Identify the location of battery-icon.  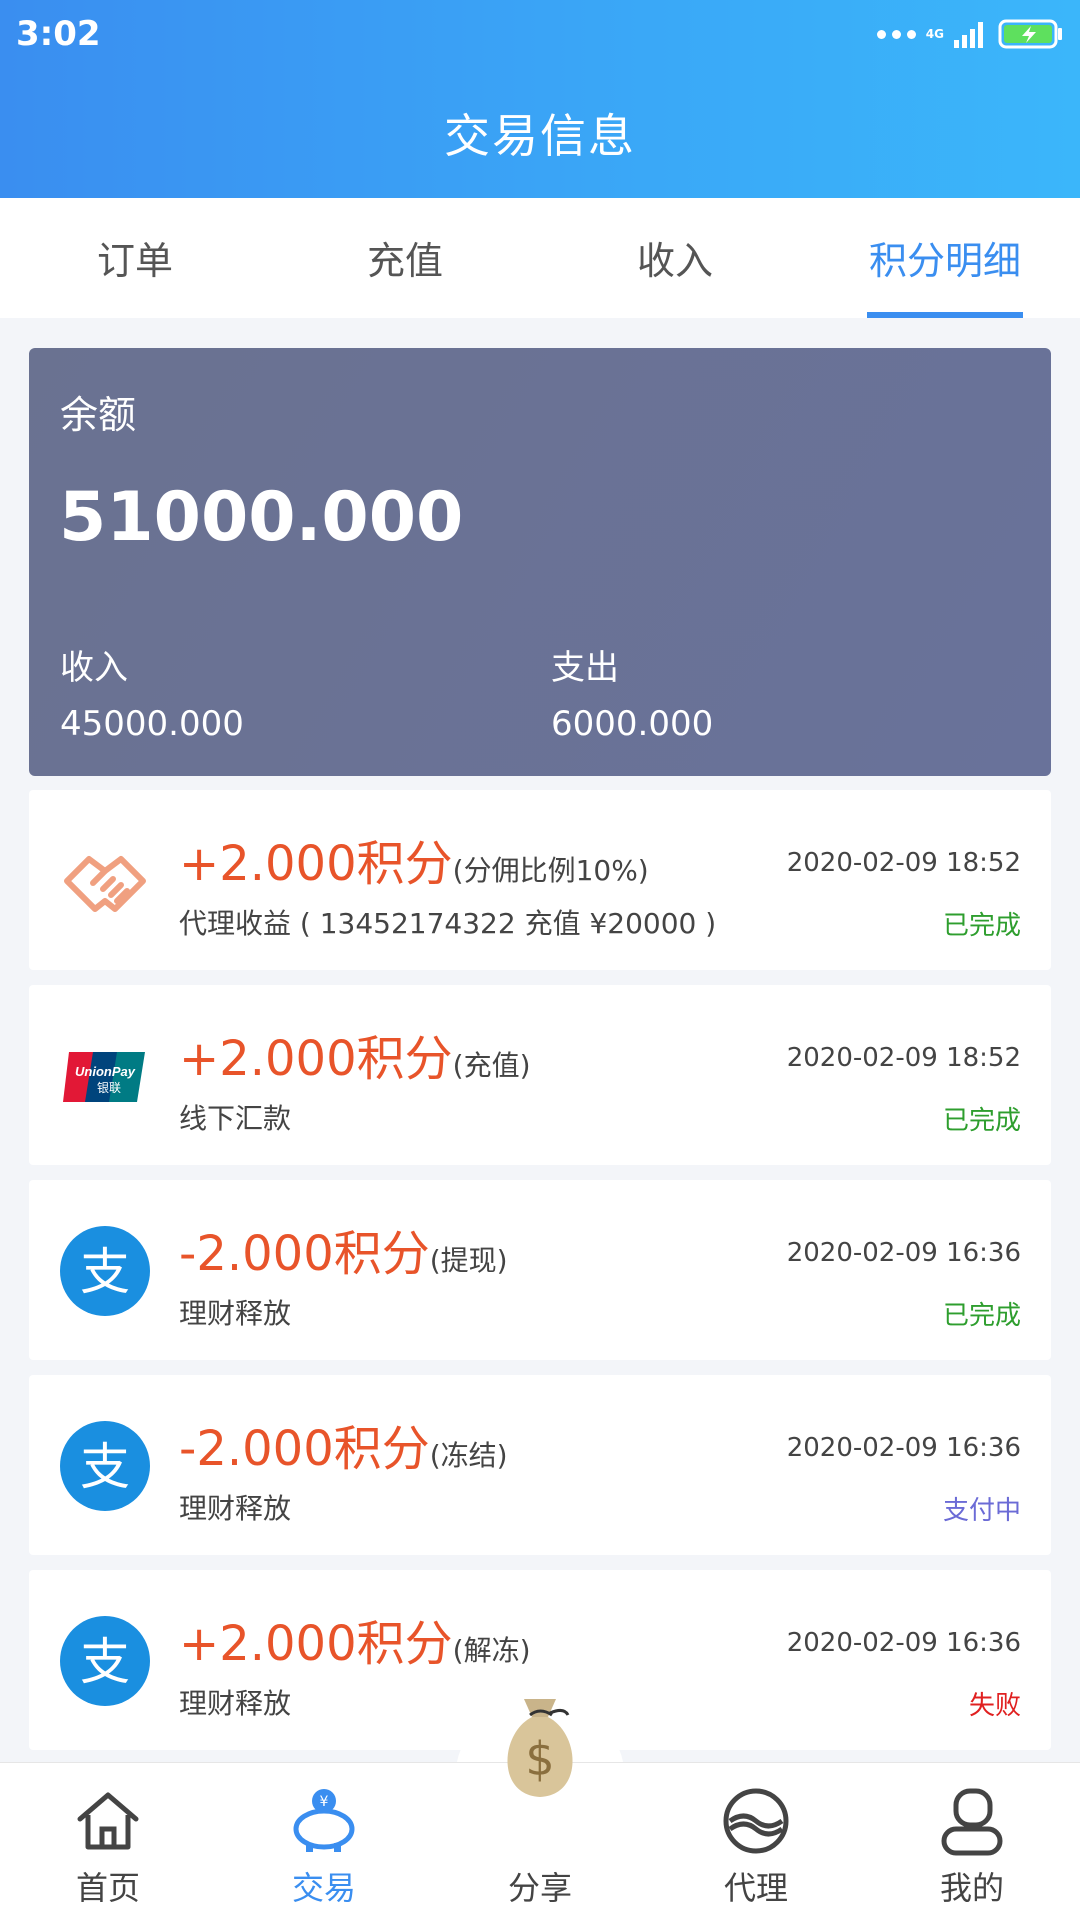
(1030, 34).